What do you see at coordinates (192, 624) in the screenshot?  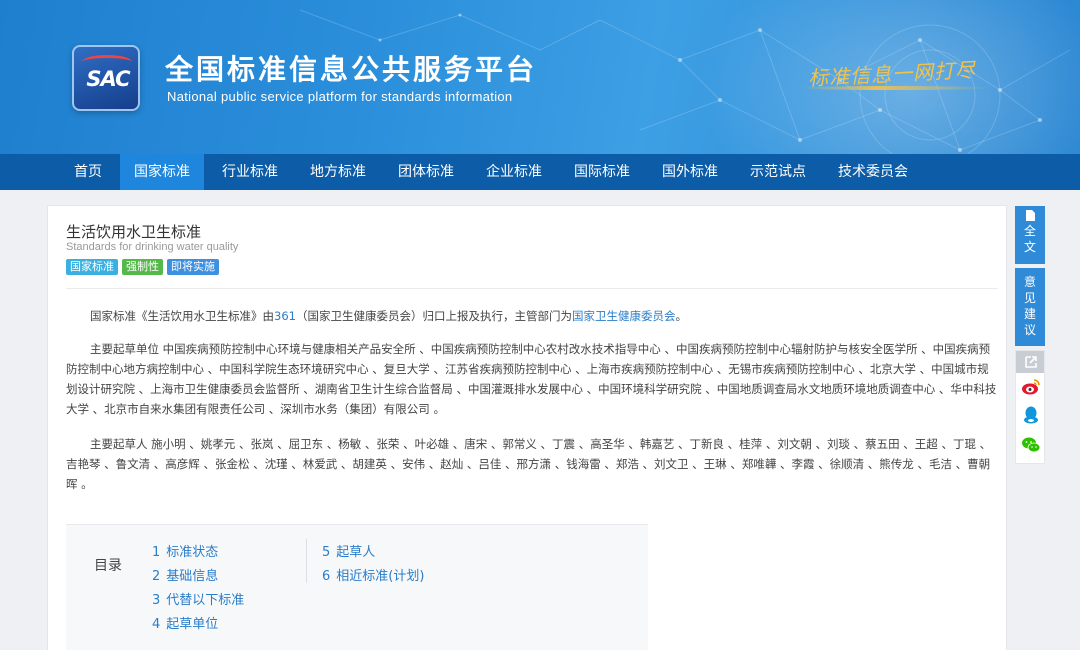 I see `toc-item-label: 起草单位` at bounding box center [192, 624].